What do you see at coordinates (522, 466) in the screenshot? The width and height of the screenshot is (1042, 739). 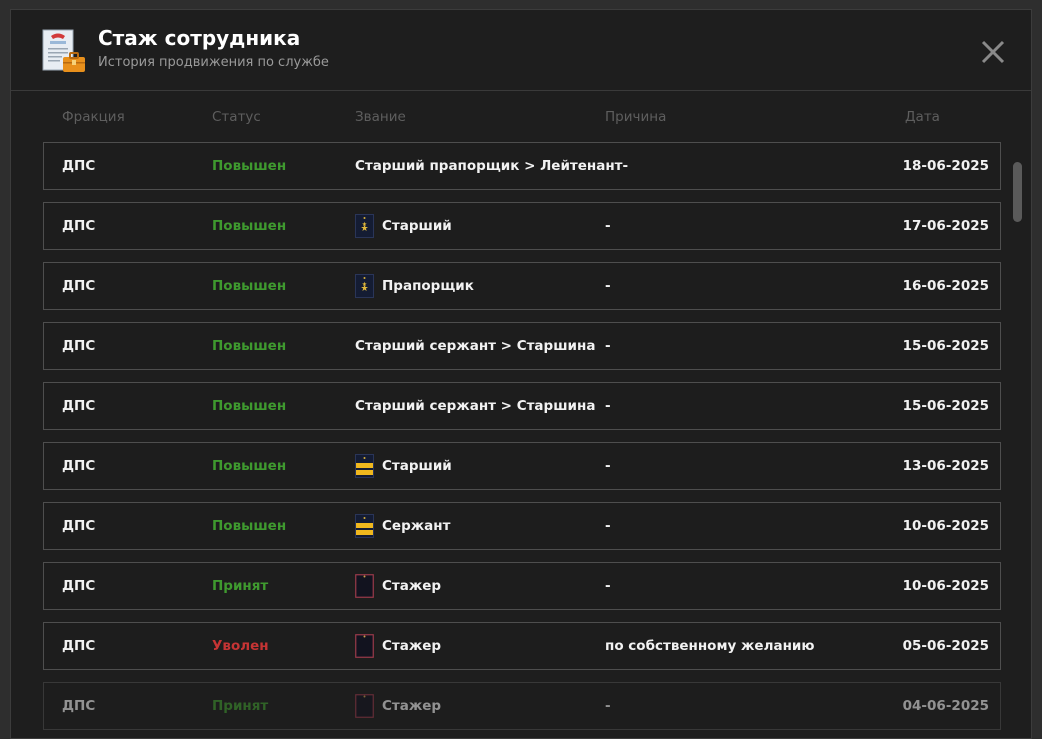 I see `history-row: ДПС Повышен Старший - 13-06-2025` at bounding box center [522, 466].